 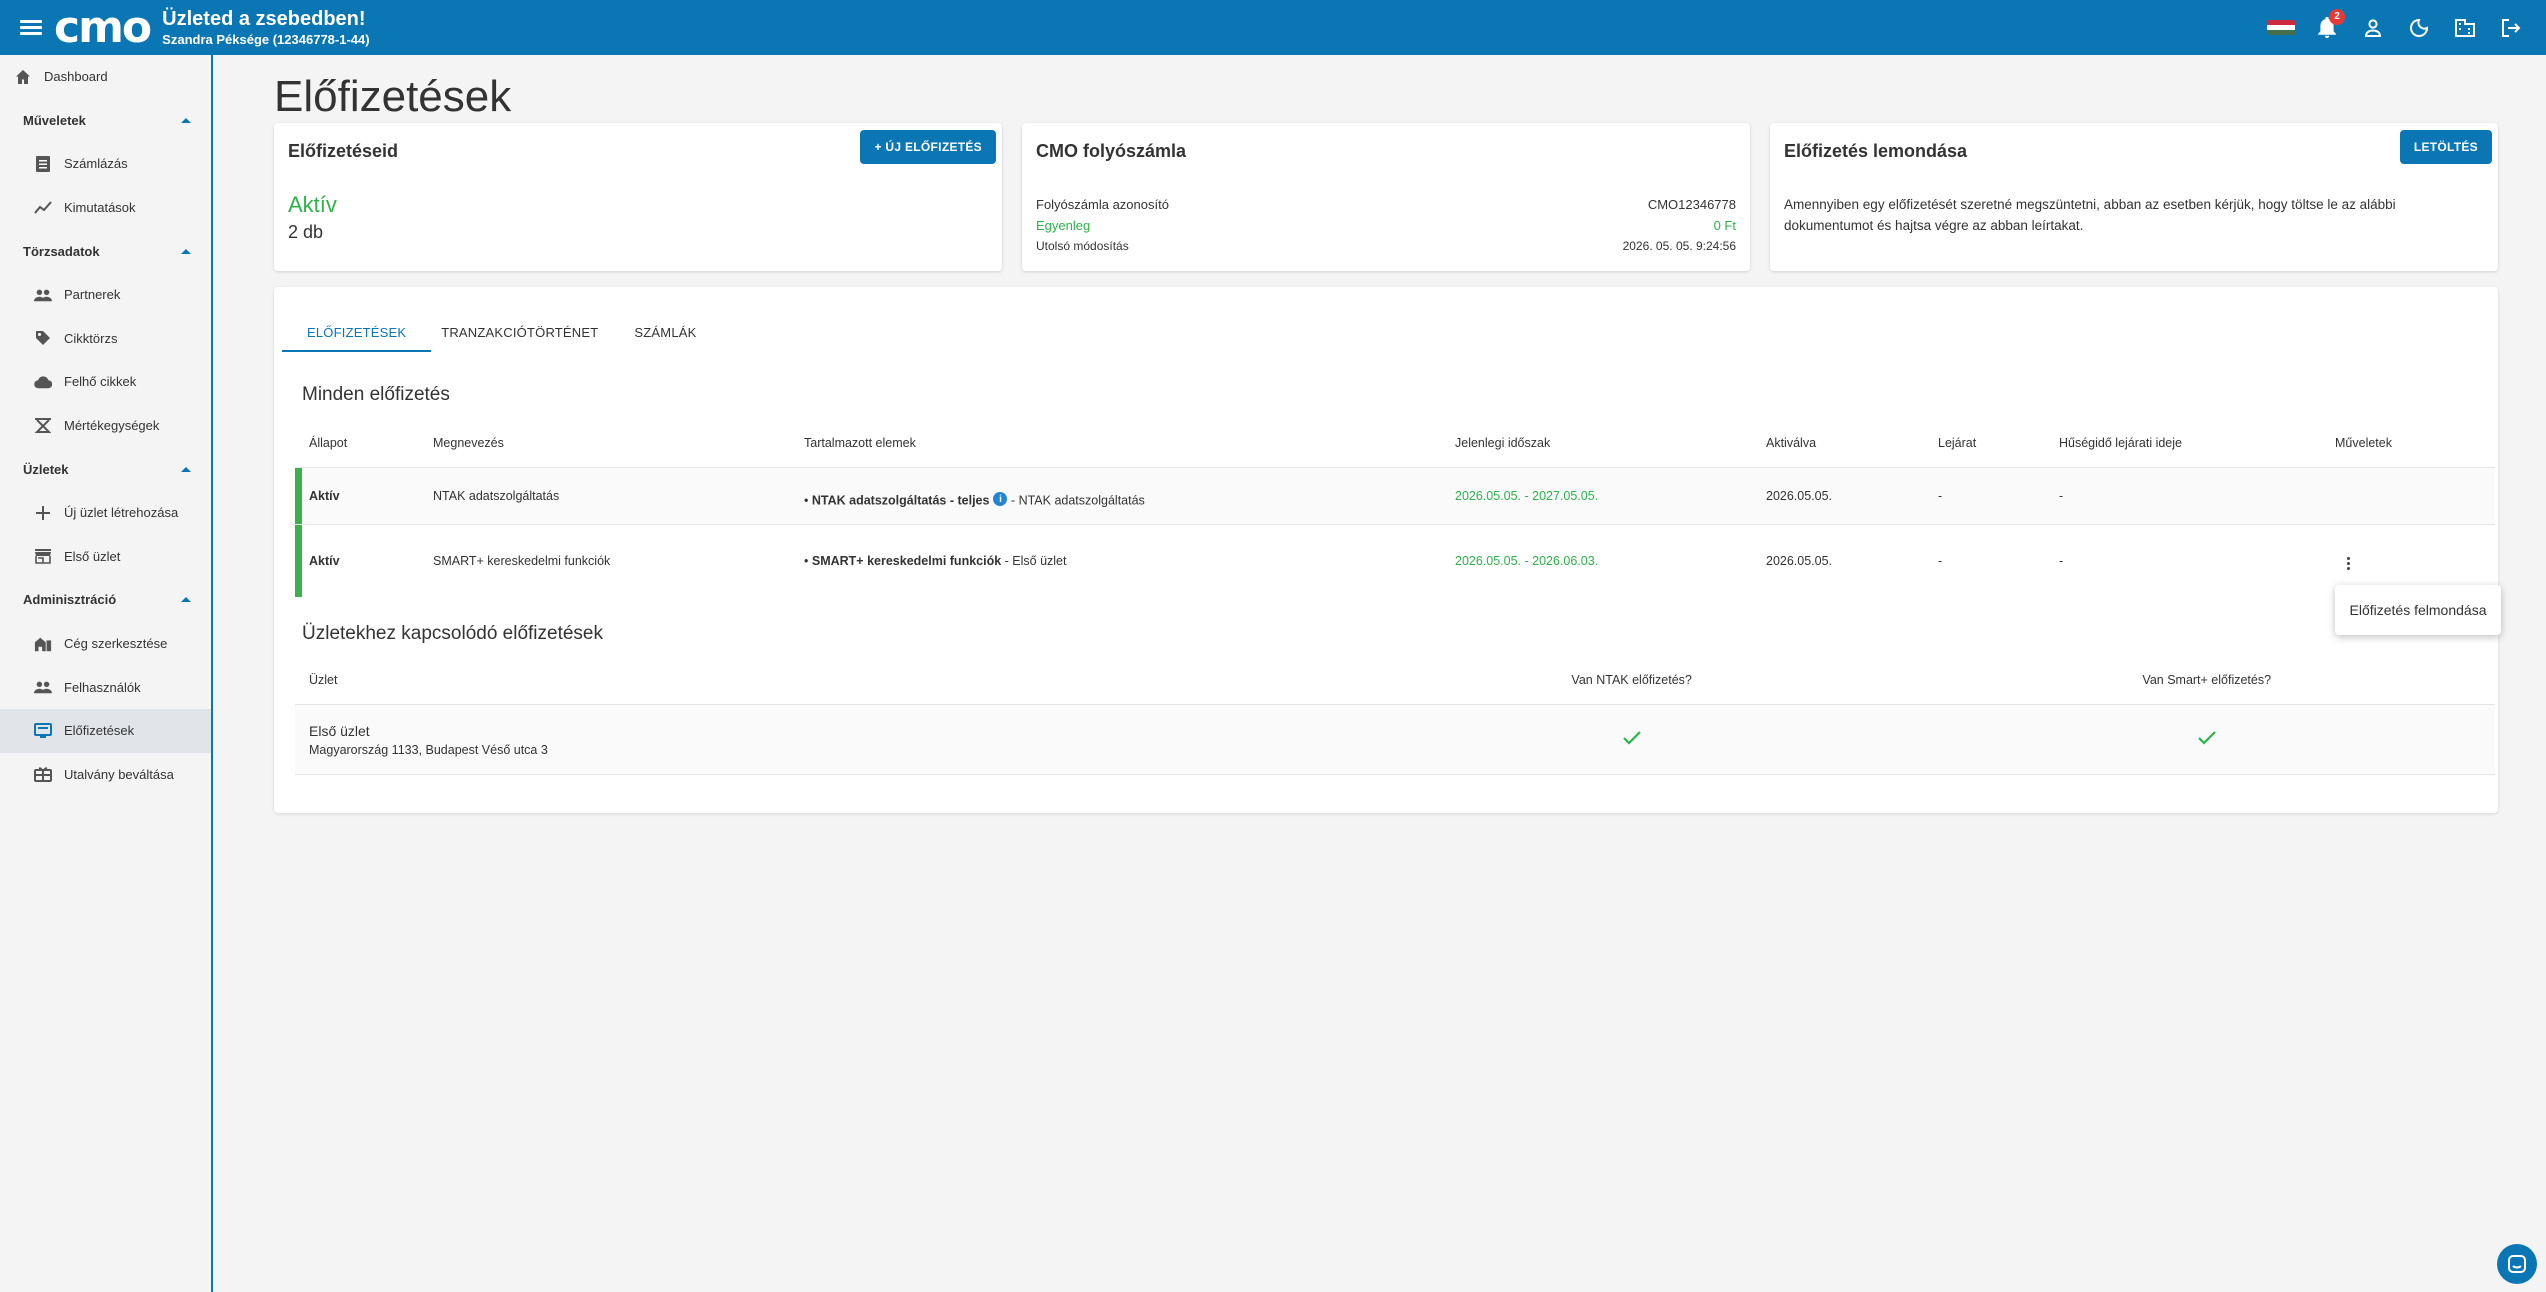 What do you see at coordinates (46, 469) in the screenshot?
I see `section-label: Üzletek` at bounding box center [46, 469].